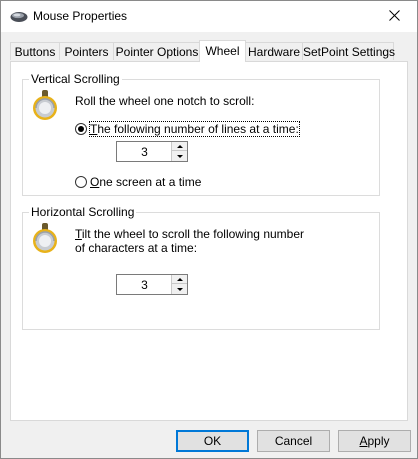  I want to click on lines-spinner, so click(152, 151).